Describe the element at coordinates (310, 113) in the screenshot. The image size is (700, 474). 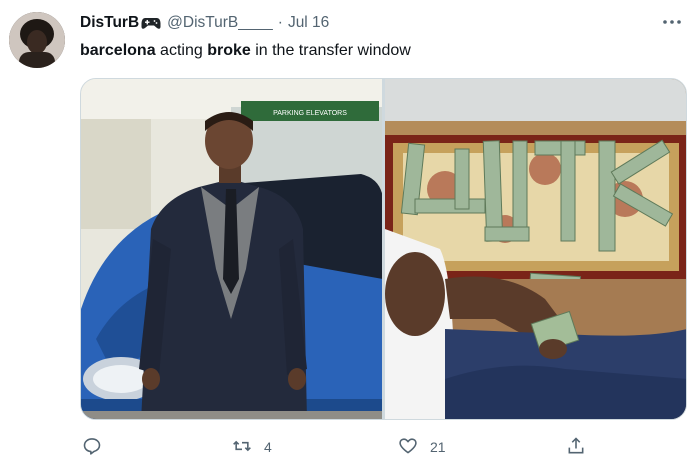
I see `parking-elevators-sign: PARKING ELEVATORS` at that location.